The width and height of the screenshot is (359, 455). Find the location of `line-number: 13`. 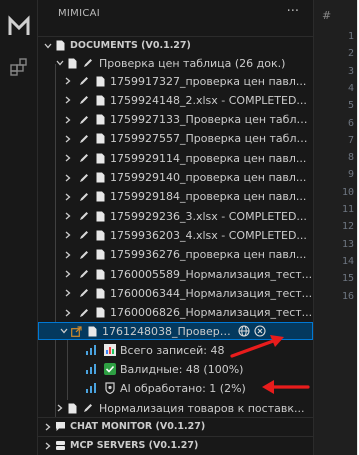

line-number: 13 is located at coordinates (347, 244).